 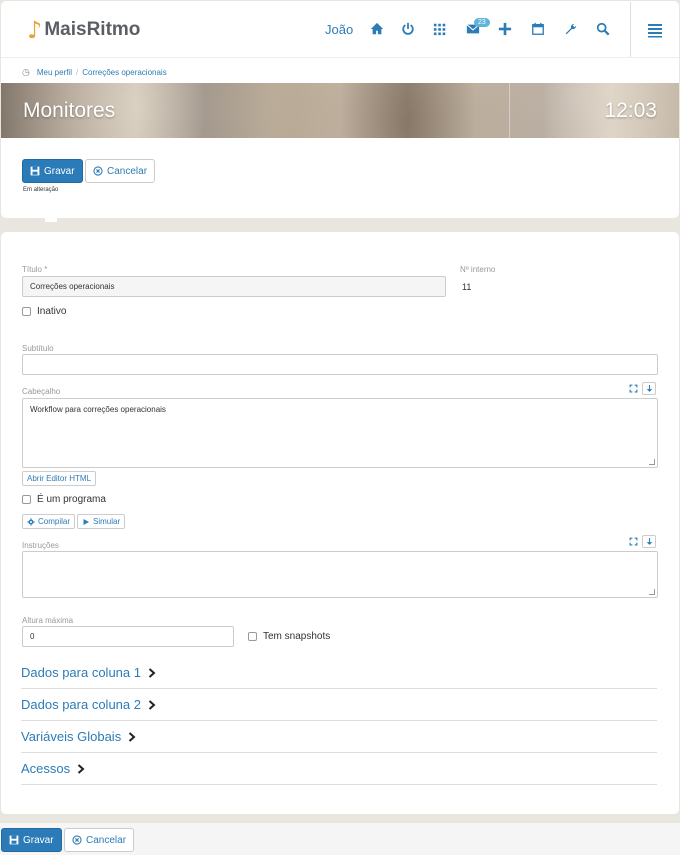 I want to click on section-column2: Dados para coluna 2, so click(x=339, y=705).